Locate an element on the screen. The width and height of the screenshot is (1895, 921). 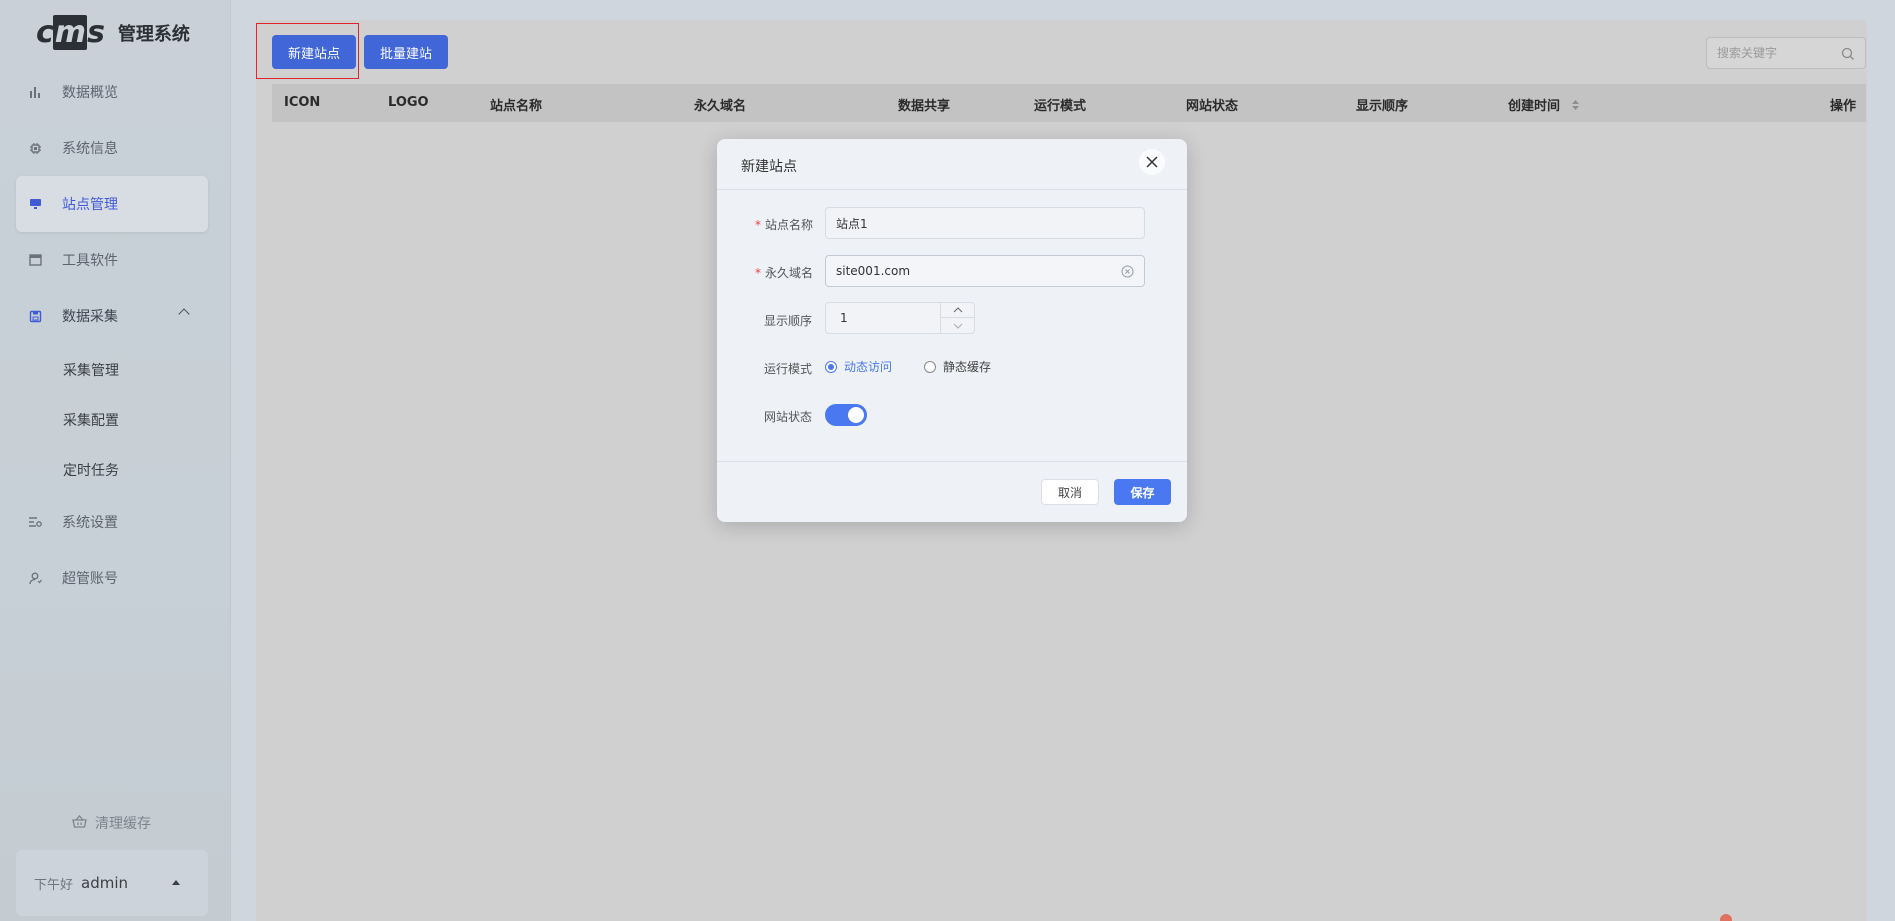
column-header-created-time: 创建时间 is located at coordinates (1544, 105).